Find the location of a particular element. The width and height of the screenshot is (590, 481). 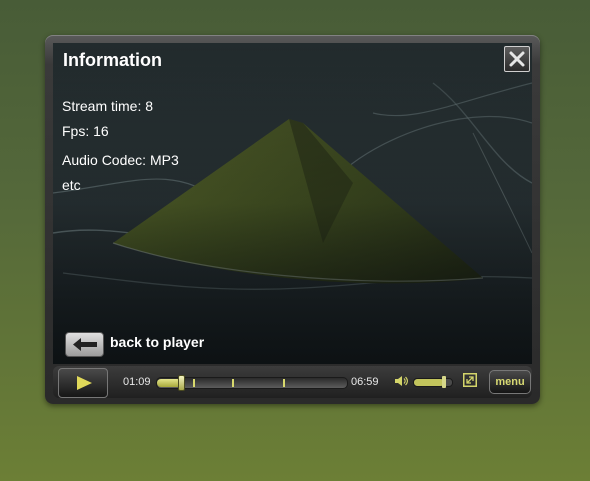

menu-button: menu is located at coordinates (510, 382).